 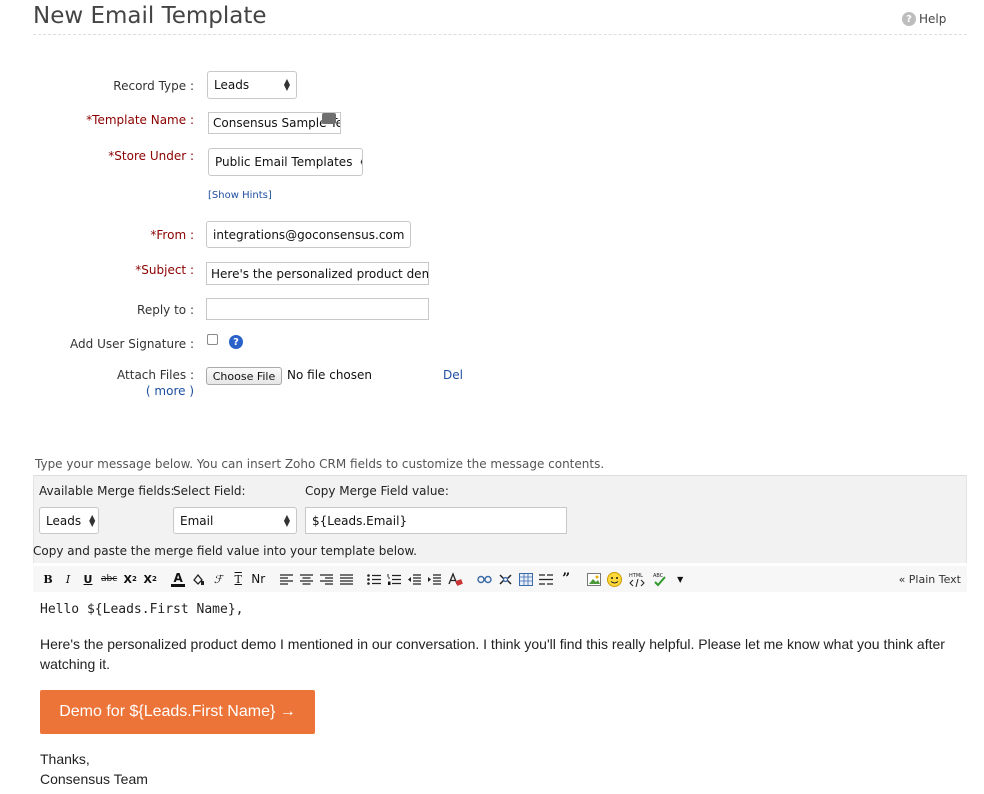 I want to click on link-icon, so click(x=484, y=579).